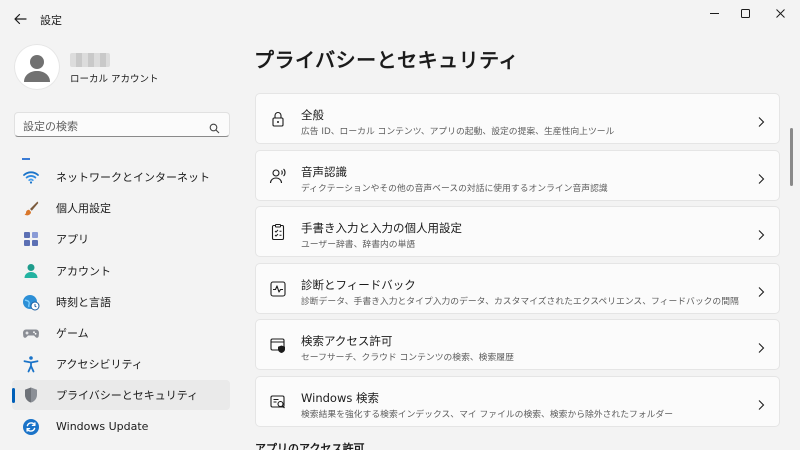 The height and width of the screenshot is (450, 800). I want to click on card-title: 音声認識, so click(324, 171).